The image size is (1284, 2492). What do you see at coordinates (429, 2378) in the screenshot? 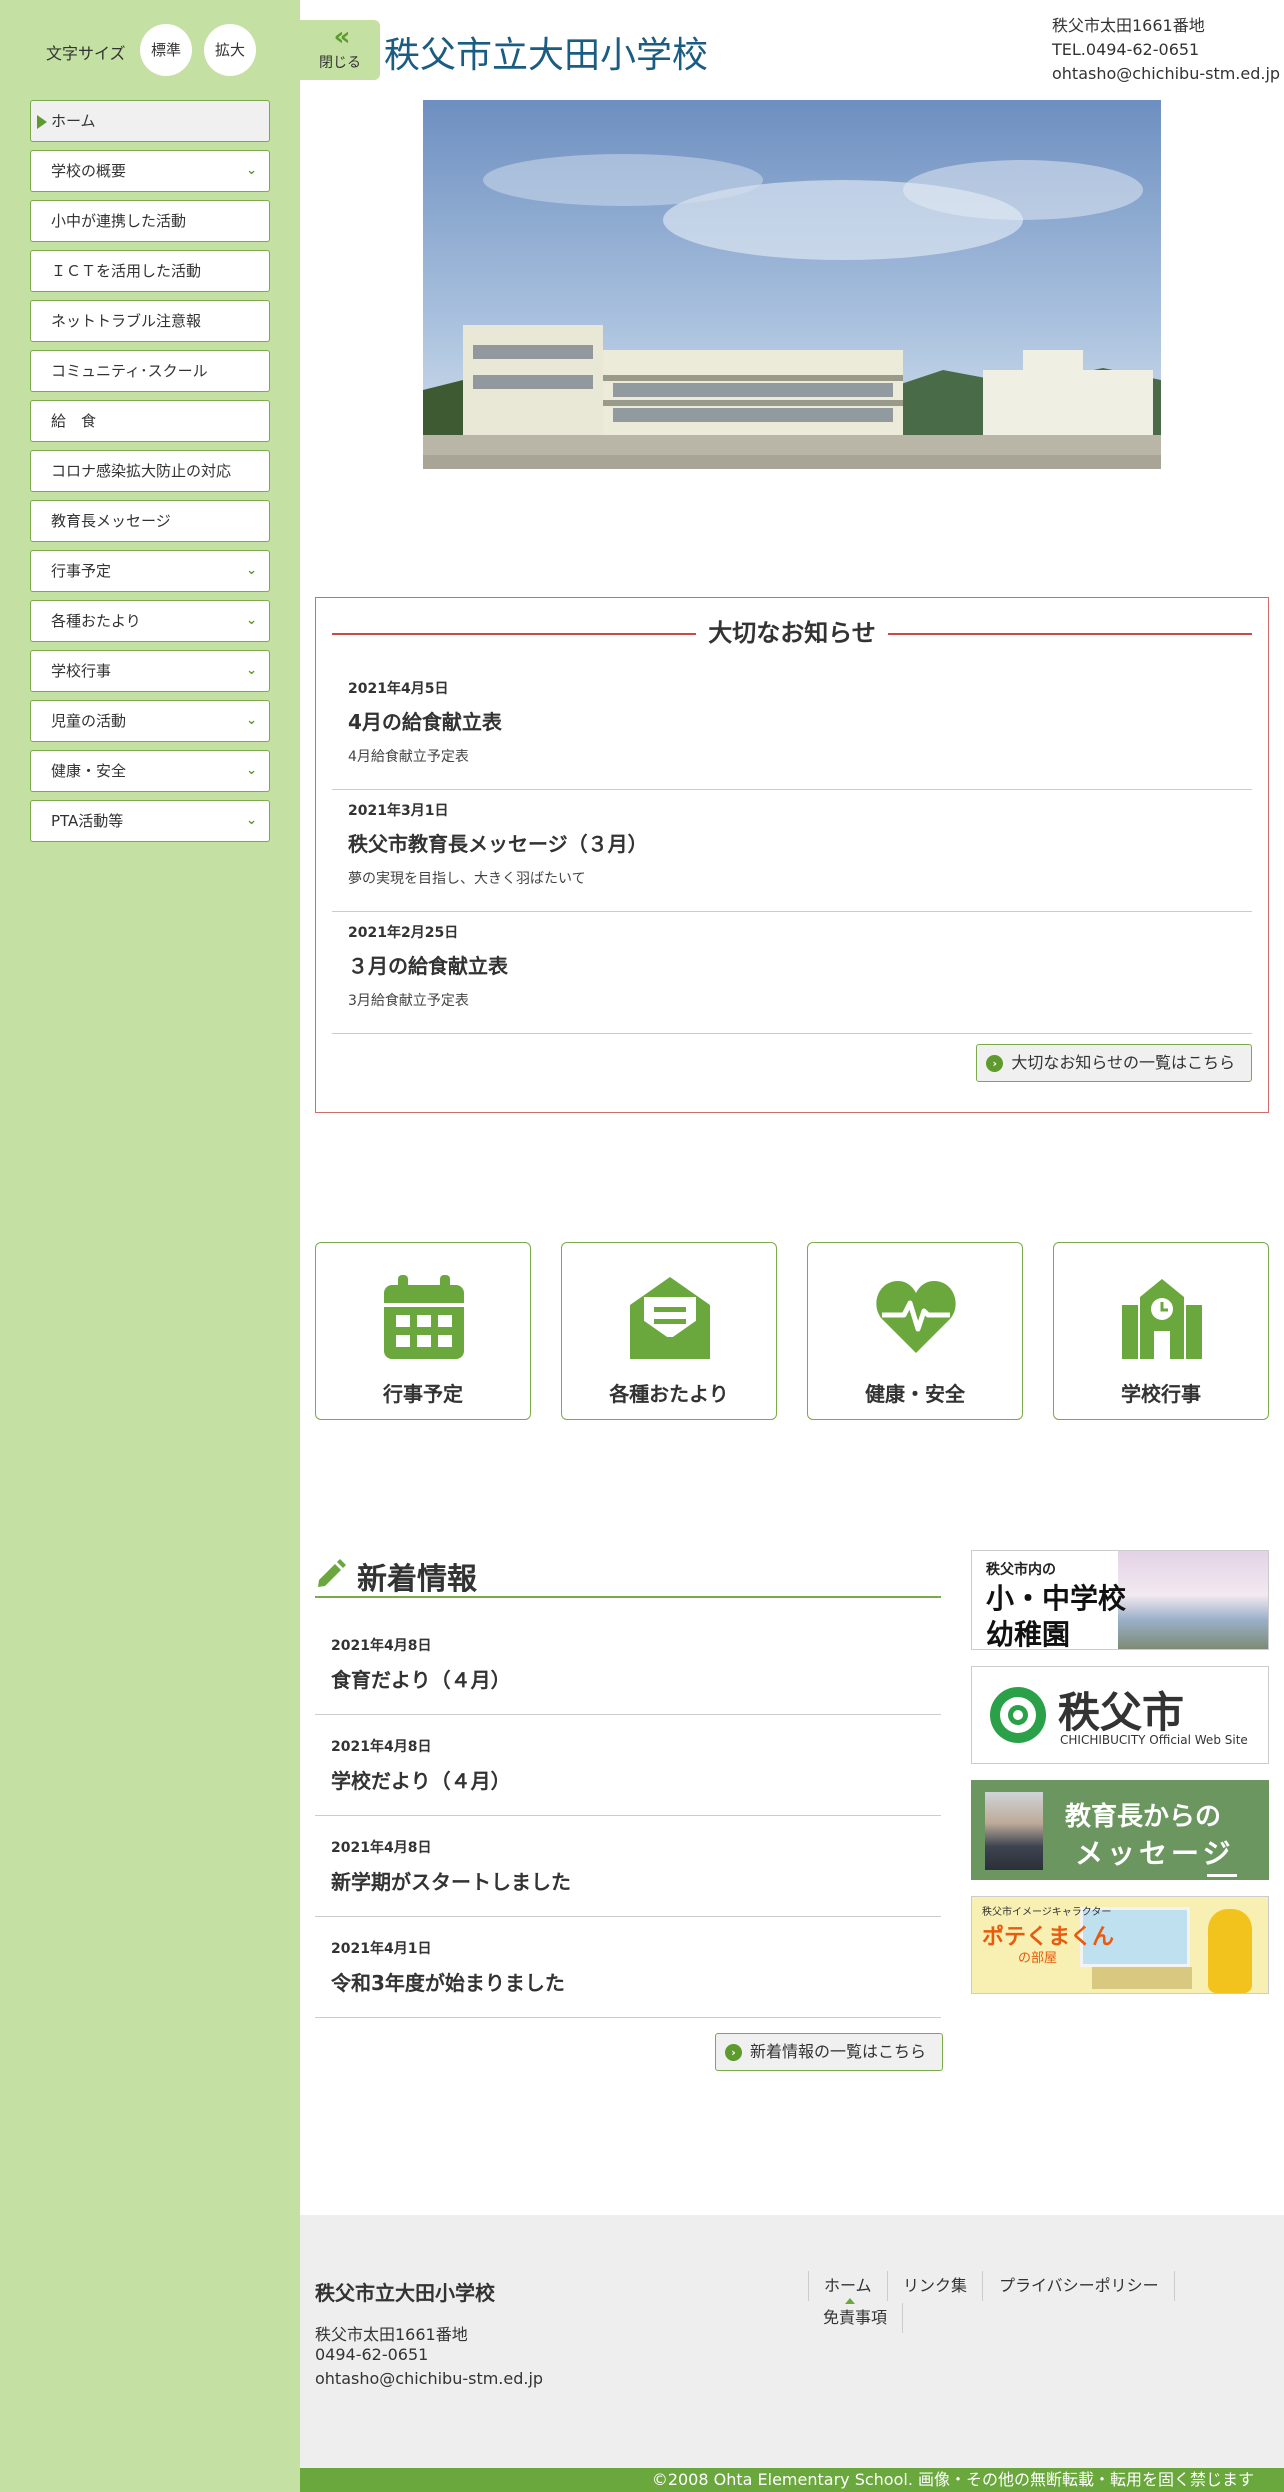
I see `footer-email: ohtasho@chichibu-stm.ed.jp` at bounding box center [429, 2378].